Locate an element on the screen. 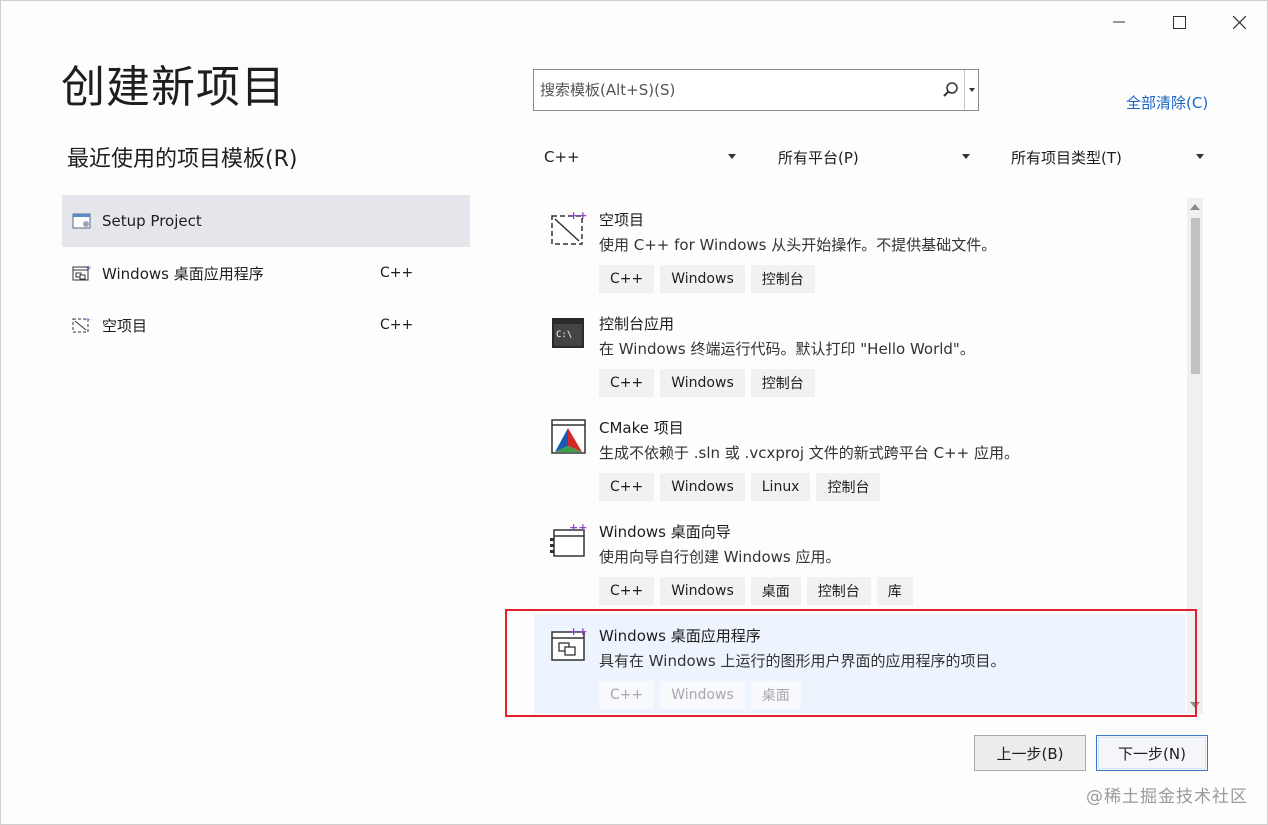  clear-all-link: 全部清除(C) is located at coordinates (1167, 102).